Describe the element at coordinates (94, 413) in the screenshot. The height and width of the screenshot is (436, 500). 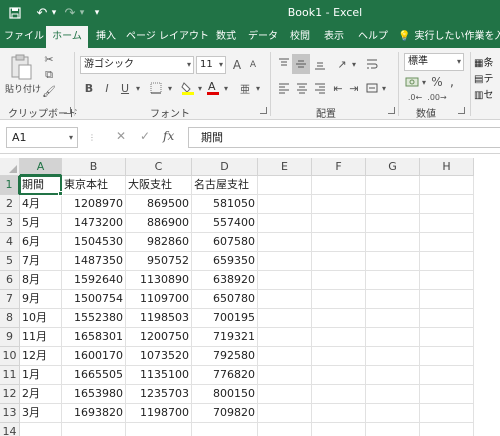
I see `cell-b13: 1693820` at that location.